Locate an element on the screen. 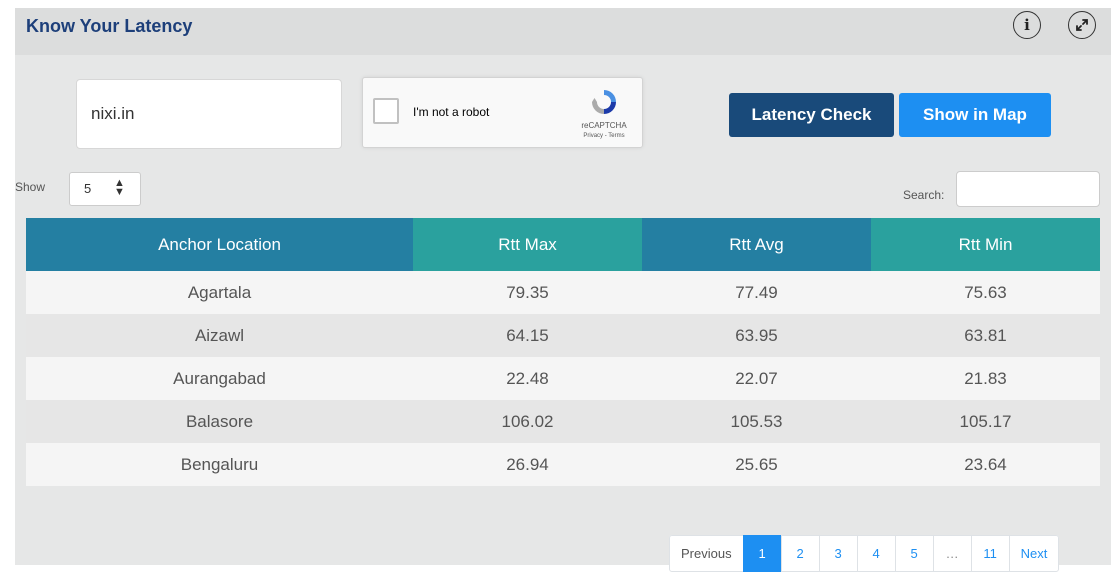 The height and width of the screenshot is (574, 1117). show-in-map-button: Show in Map is located at coordinates (975, 115).